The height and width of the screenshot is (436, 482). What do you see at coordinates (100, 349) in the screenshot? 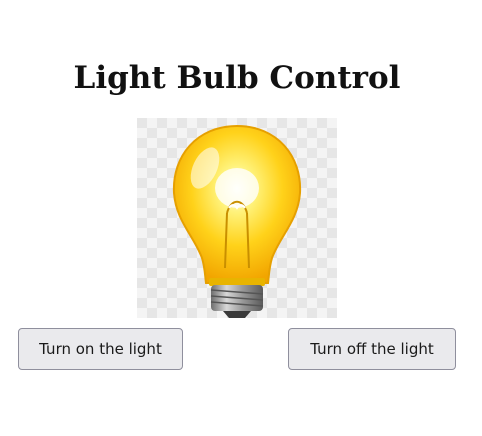
I see `turn-on-light-button: Turn on the light` at bounding box center [100, 349].